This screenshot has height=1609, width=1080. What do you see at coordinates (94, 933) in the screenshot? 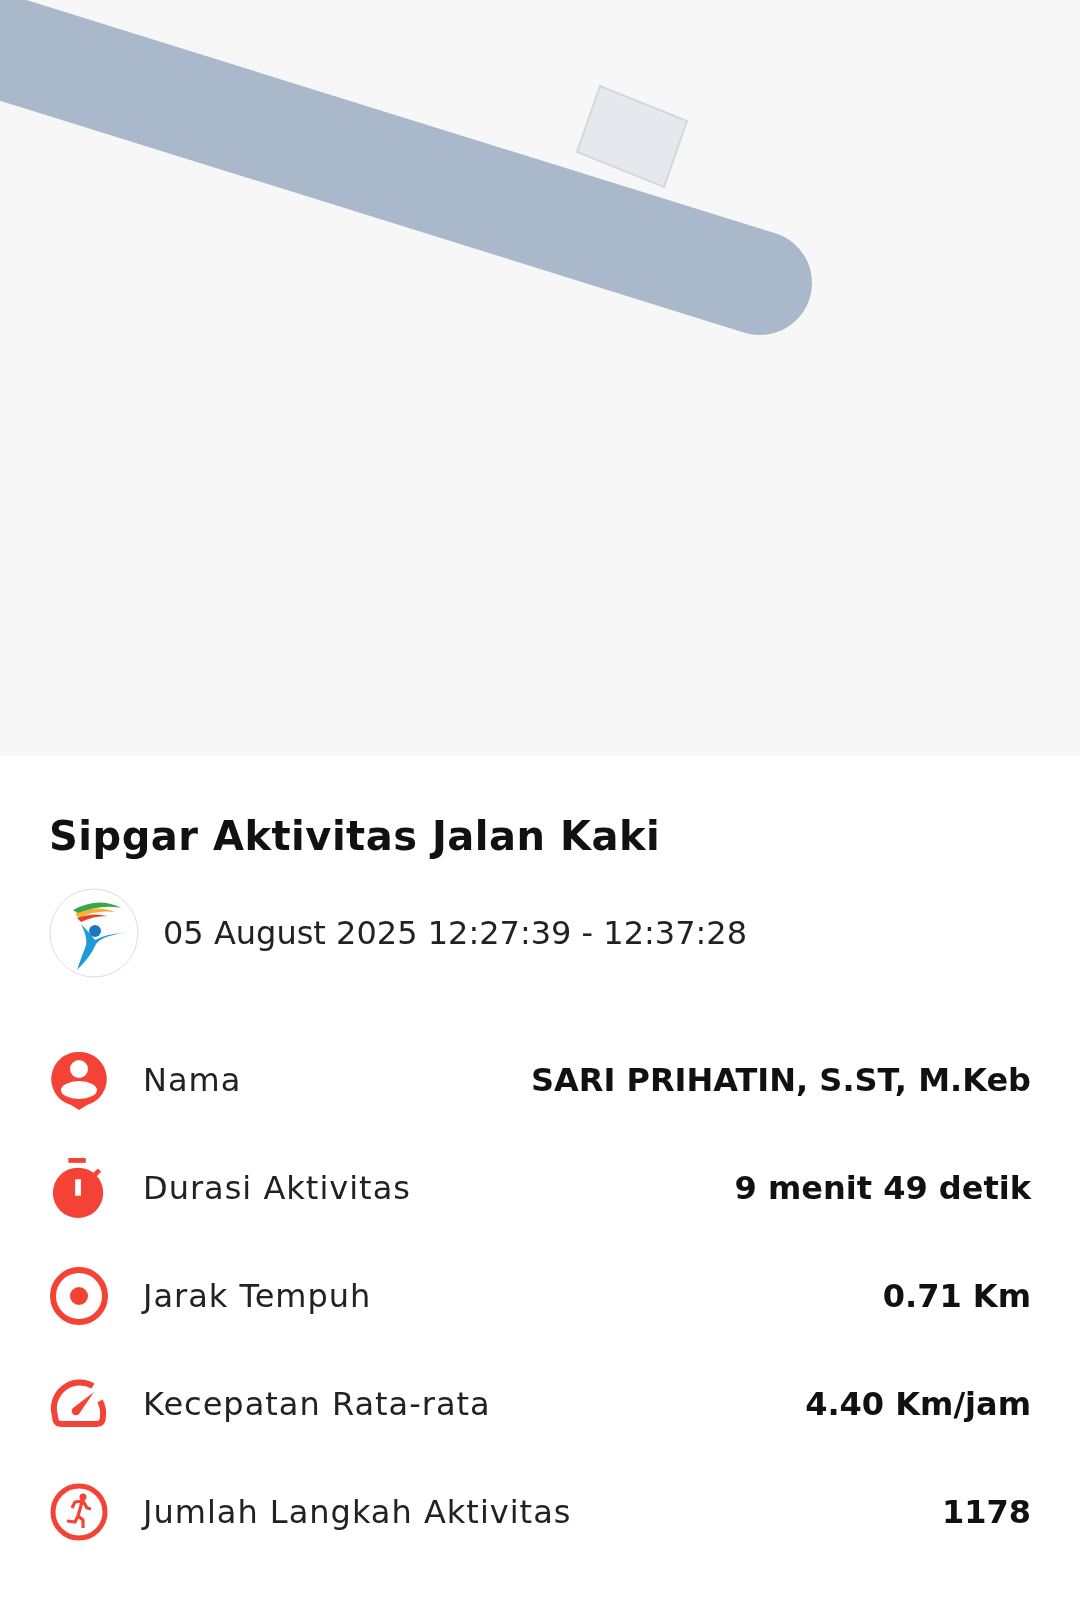
I see `logo-icon` at bounding box center [94, 933].